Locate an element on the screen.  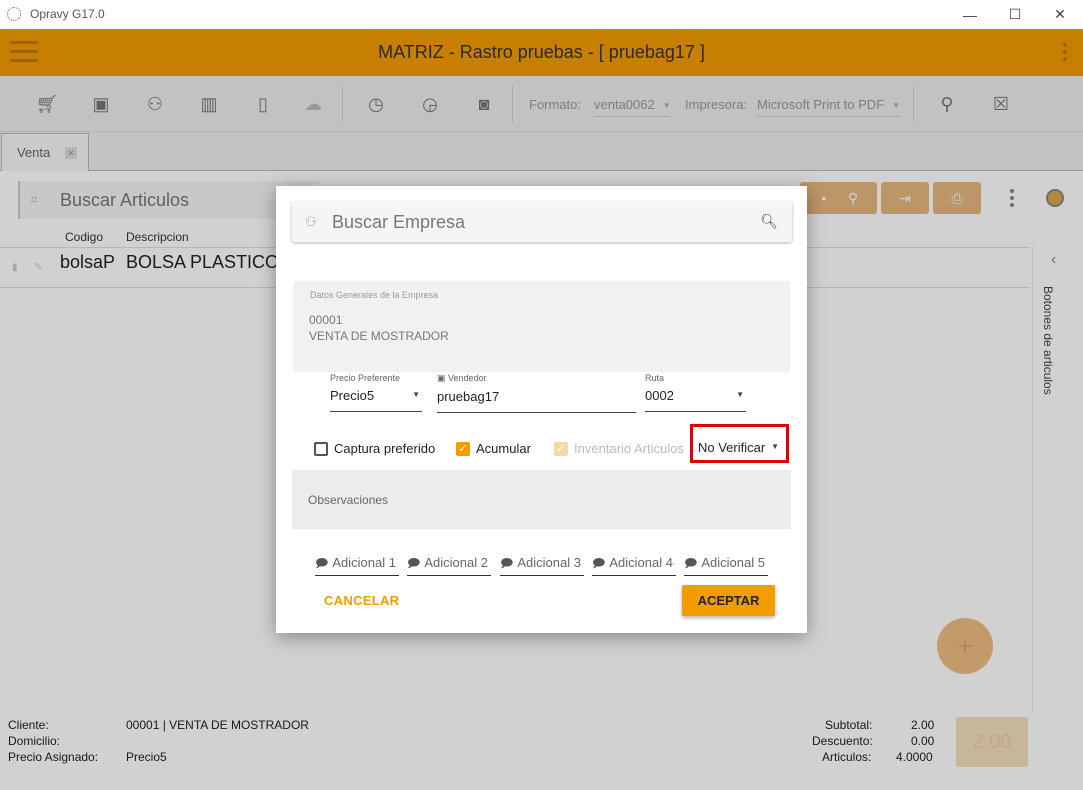
vendedor-field: ▣ Vendedor pruebag17 is located at coordinates (536, 393).